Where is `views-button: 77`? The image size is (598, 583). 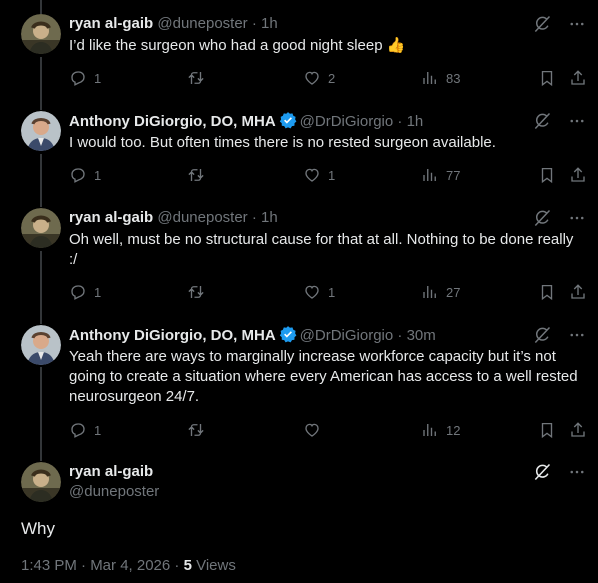
views-button: 77 is located at coordinates (440, 175).